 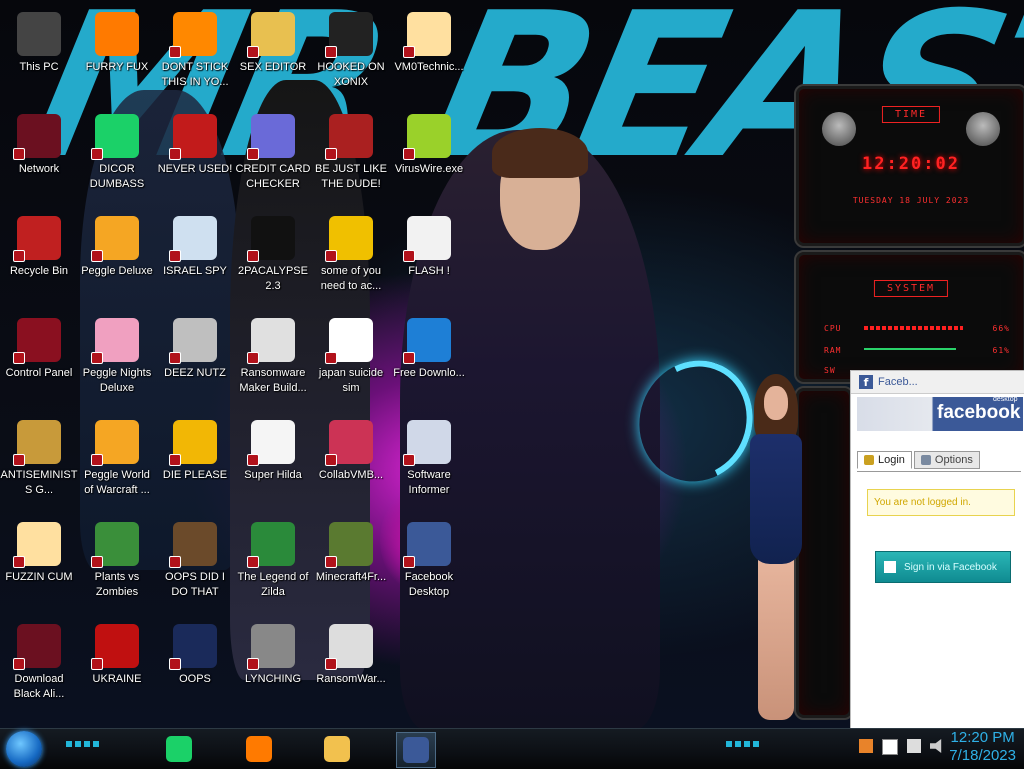 What do you see at coordinates (273, 278) in the screenshot?
I see `desktop-icon-label: 2PACALYPSE 2.3` at bounding box center [273, 278].